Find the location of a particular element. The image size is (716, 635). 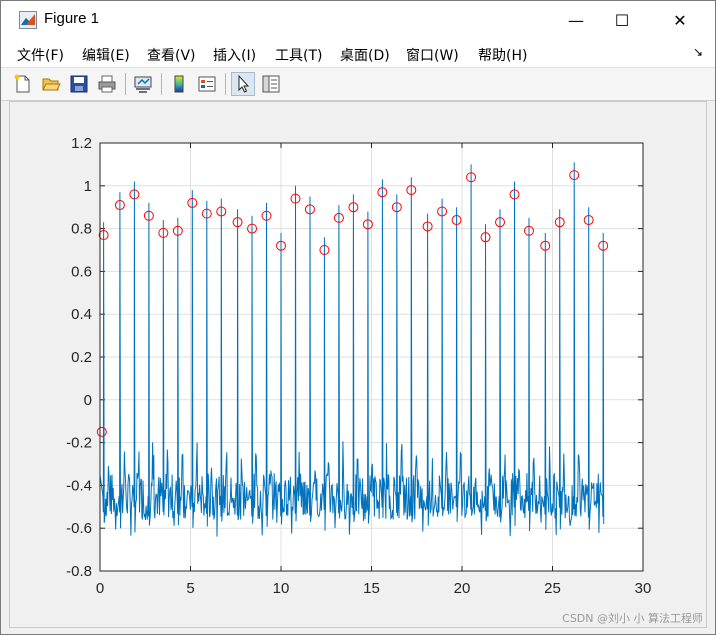

window-title: Figure 1 is located at coordinates (72, 18).